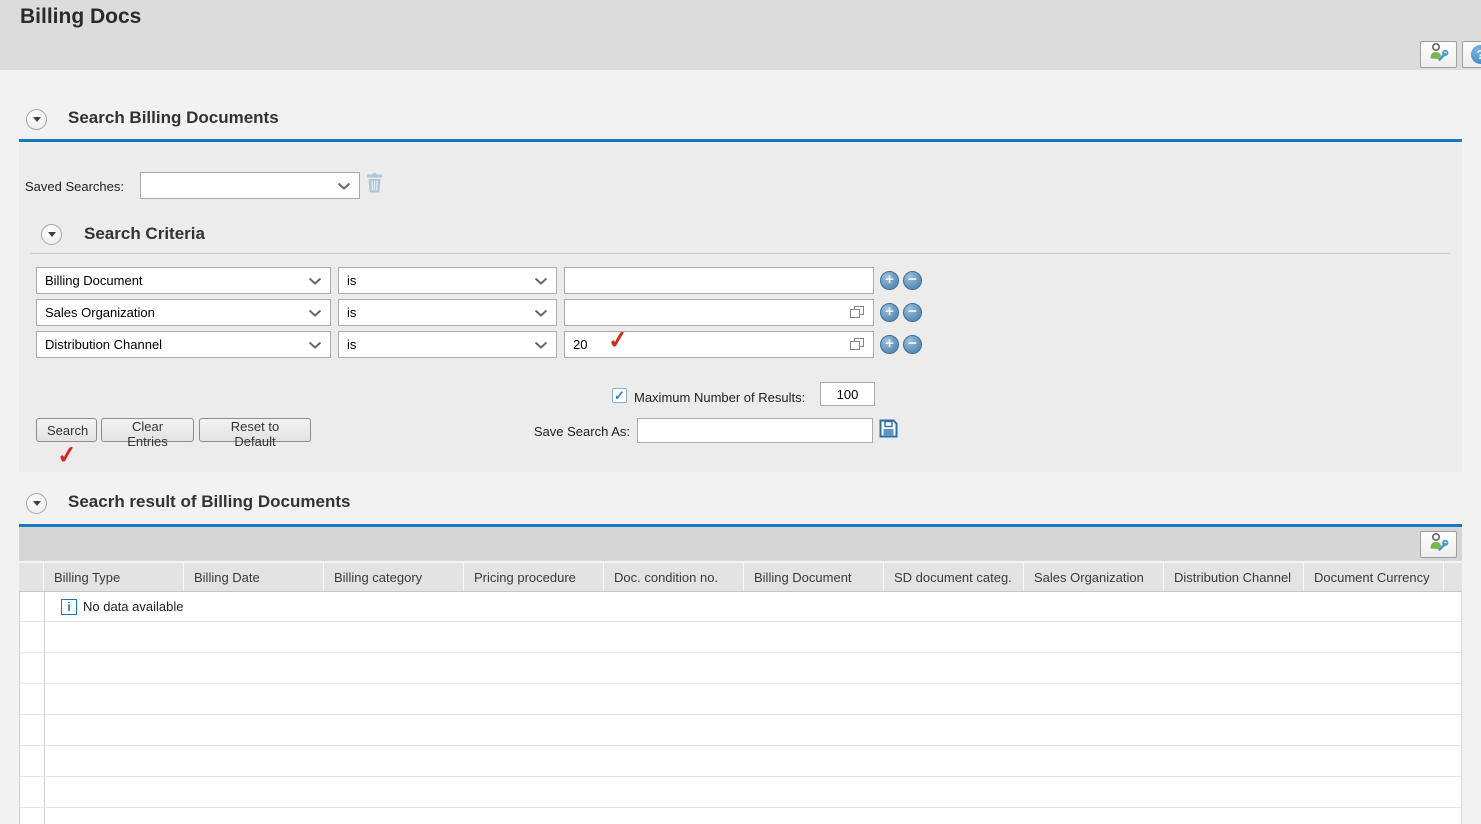 The width and height of the screenshot is (1481, 824). I want to click on criteria-collapse-button, so click(51, 234).